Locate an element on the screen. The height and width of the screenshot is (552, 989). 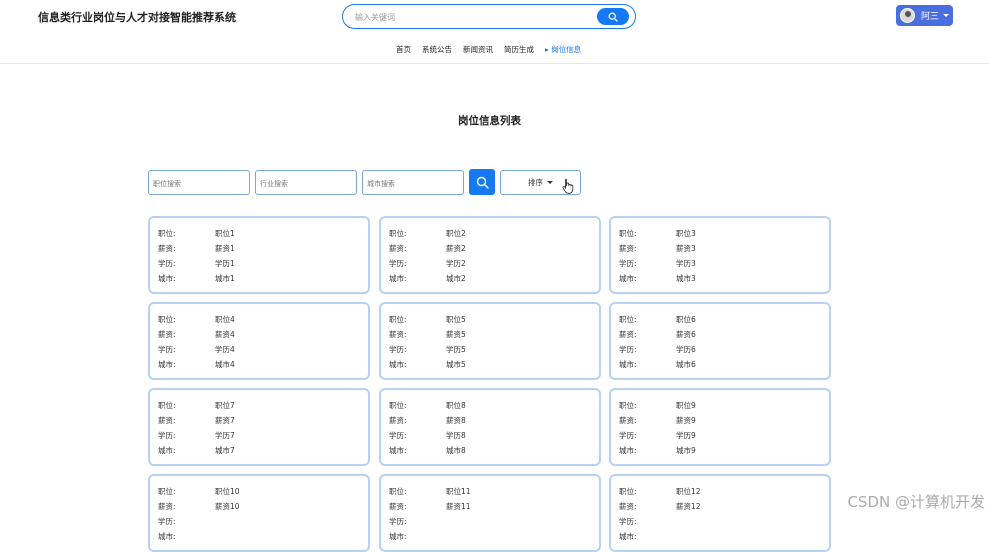
industry-filter is located at coordinates (306, 182).